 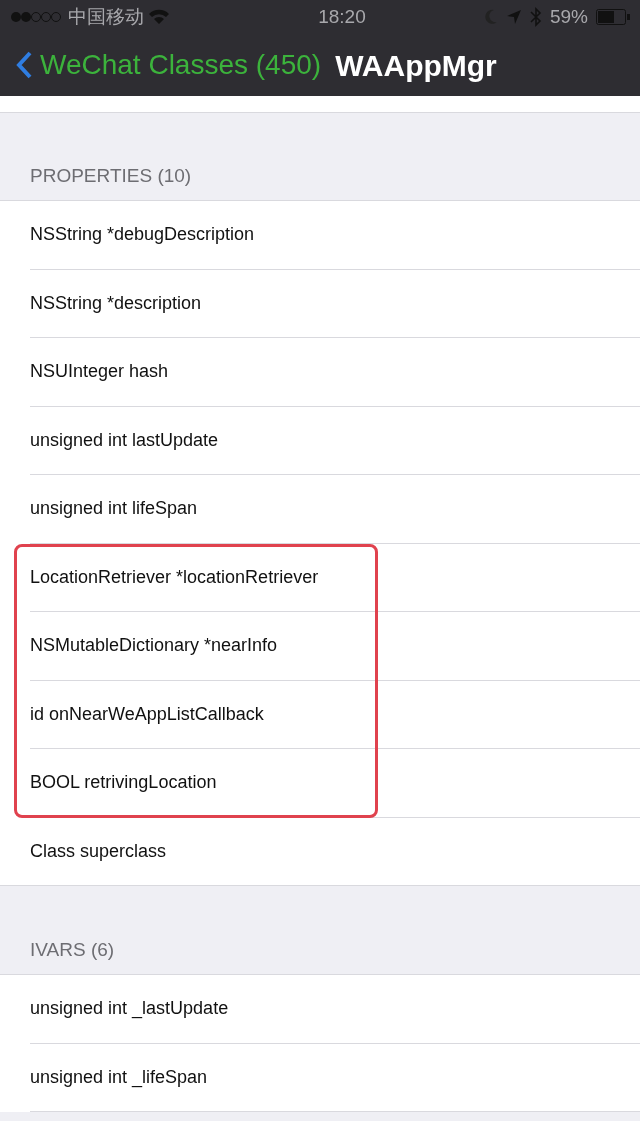 I want to click on list-row: unsigned int lifeSpan, so click(x=320, y=509).